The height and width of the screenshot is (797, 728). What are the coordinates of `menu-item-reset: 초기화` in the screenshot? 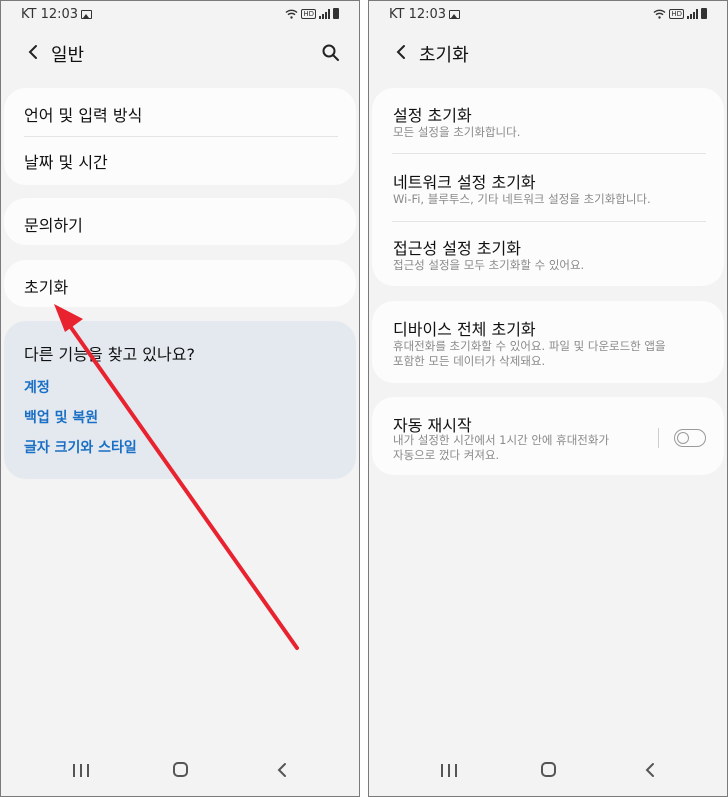 It's located at (46, 286).